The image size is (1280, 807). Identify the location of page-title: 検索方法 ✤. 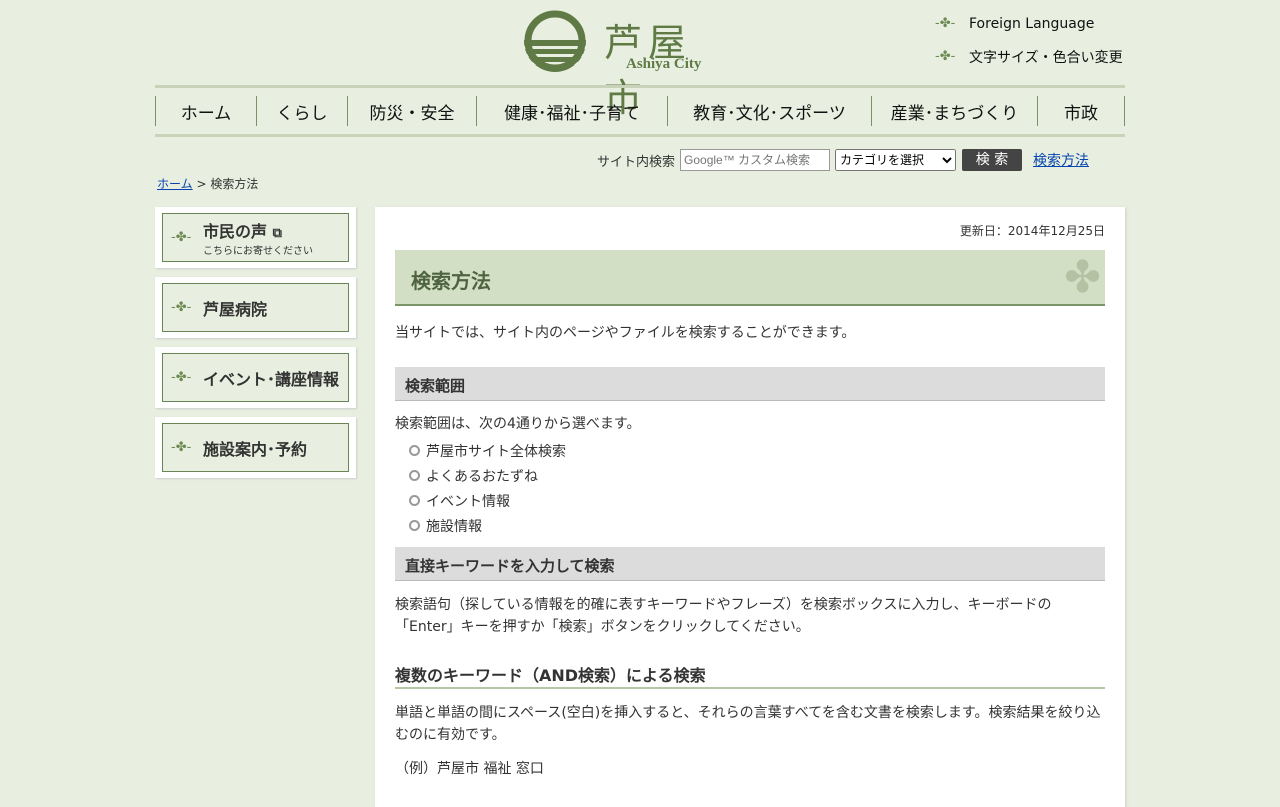
(750, 278).